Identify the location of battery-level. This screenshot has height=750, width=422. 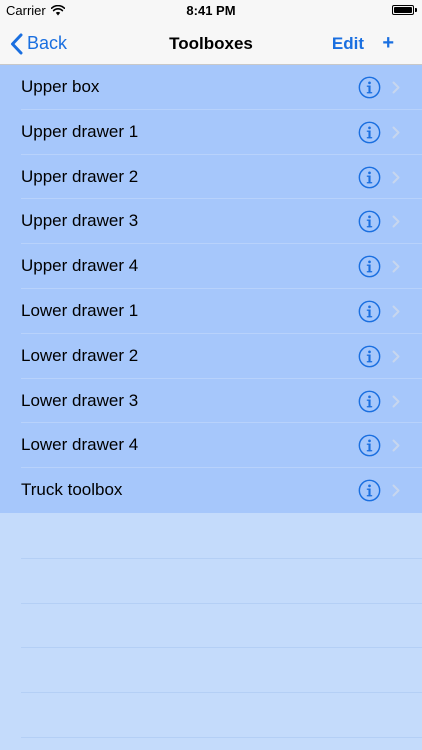
(403, 10).